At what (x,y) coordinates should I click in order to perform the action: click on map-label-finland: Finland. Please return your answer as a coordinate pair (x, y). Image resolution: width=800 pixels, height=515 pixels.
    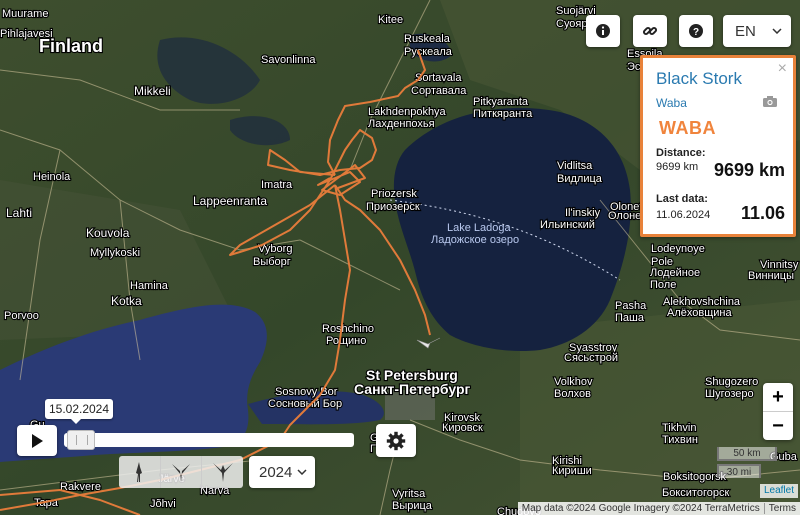
    Looking at the image, I should click on (71, 46).